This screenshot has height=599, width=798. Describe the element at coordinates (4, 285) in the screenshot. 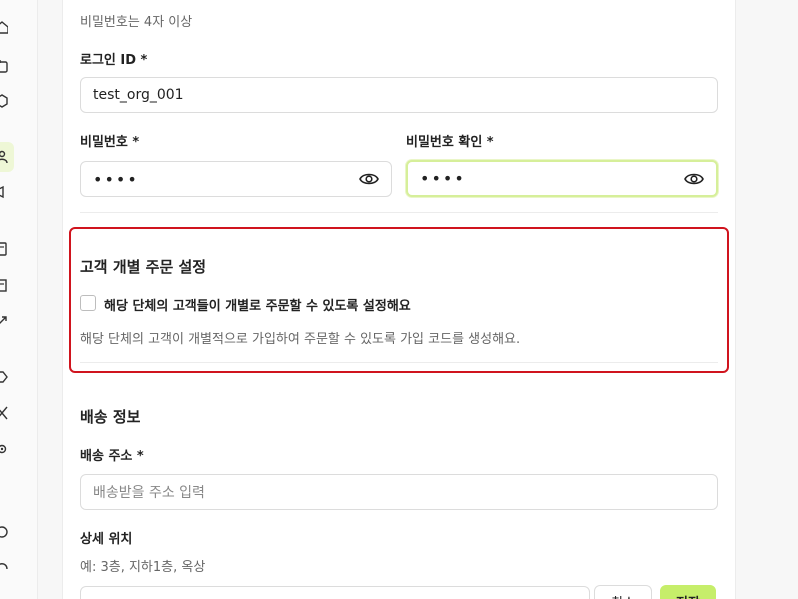

I see `building-icon` at that location.